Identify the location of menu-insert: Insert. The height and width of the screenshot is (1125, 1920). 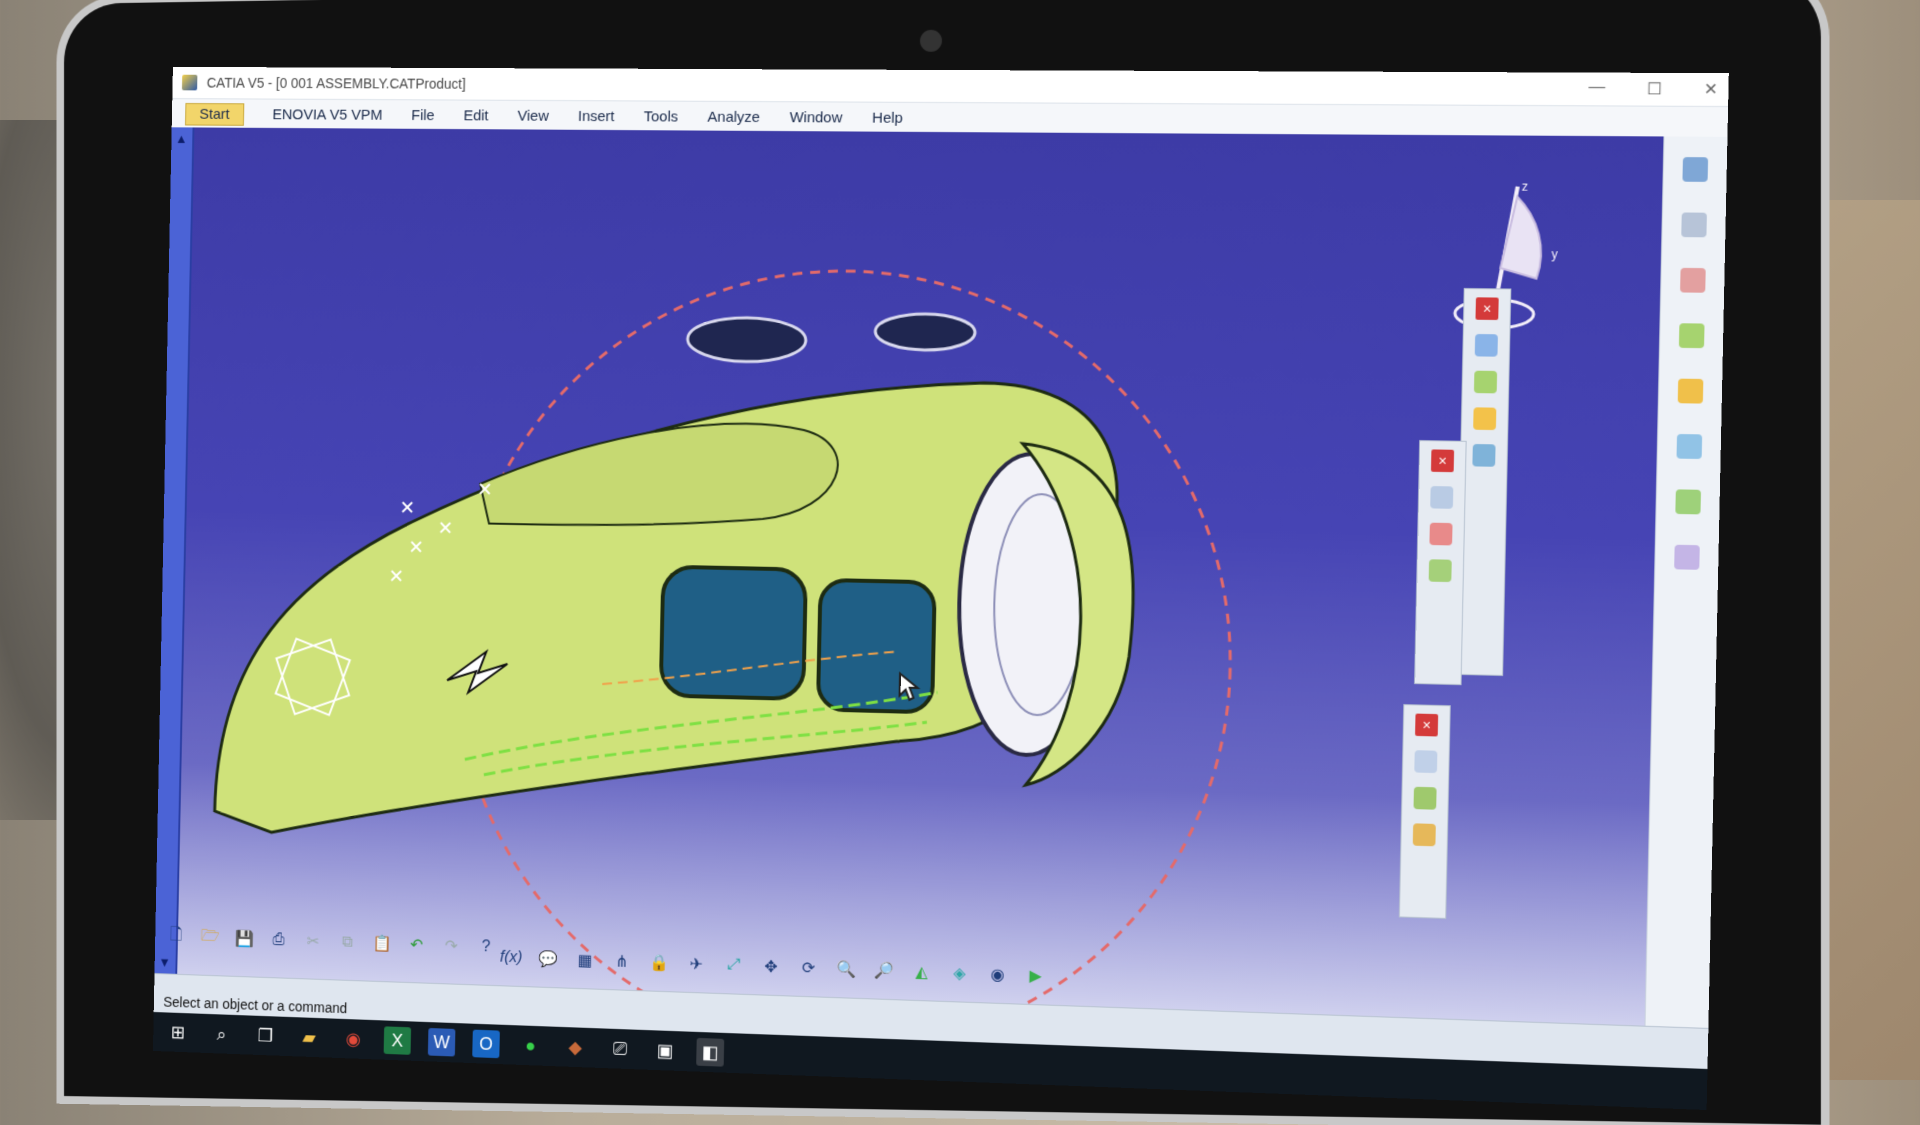
(596, 116).